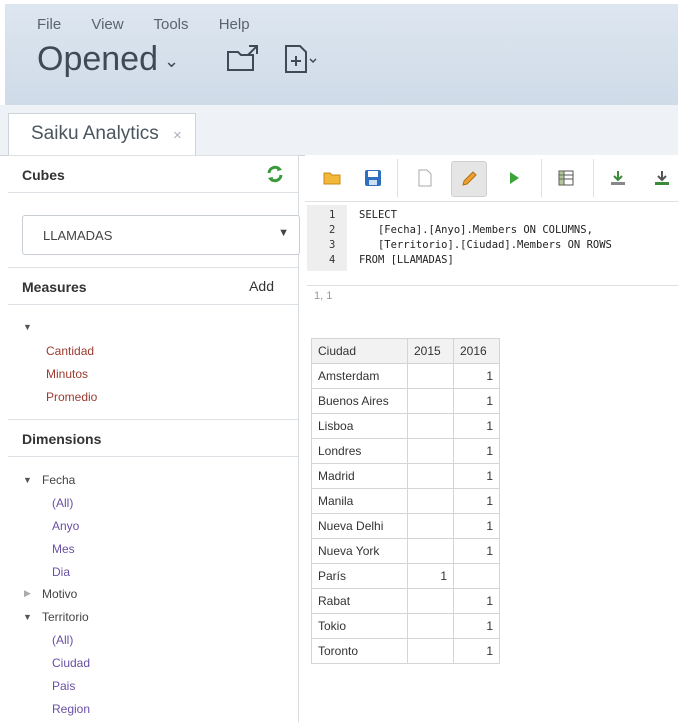 The image size is (678, 722). I want to click on measure-cantidad: Cantidad, so click(70, 351).